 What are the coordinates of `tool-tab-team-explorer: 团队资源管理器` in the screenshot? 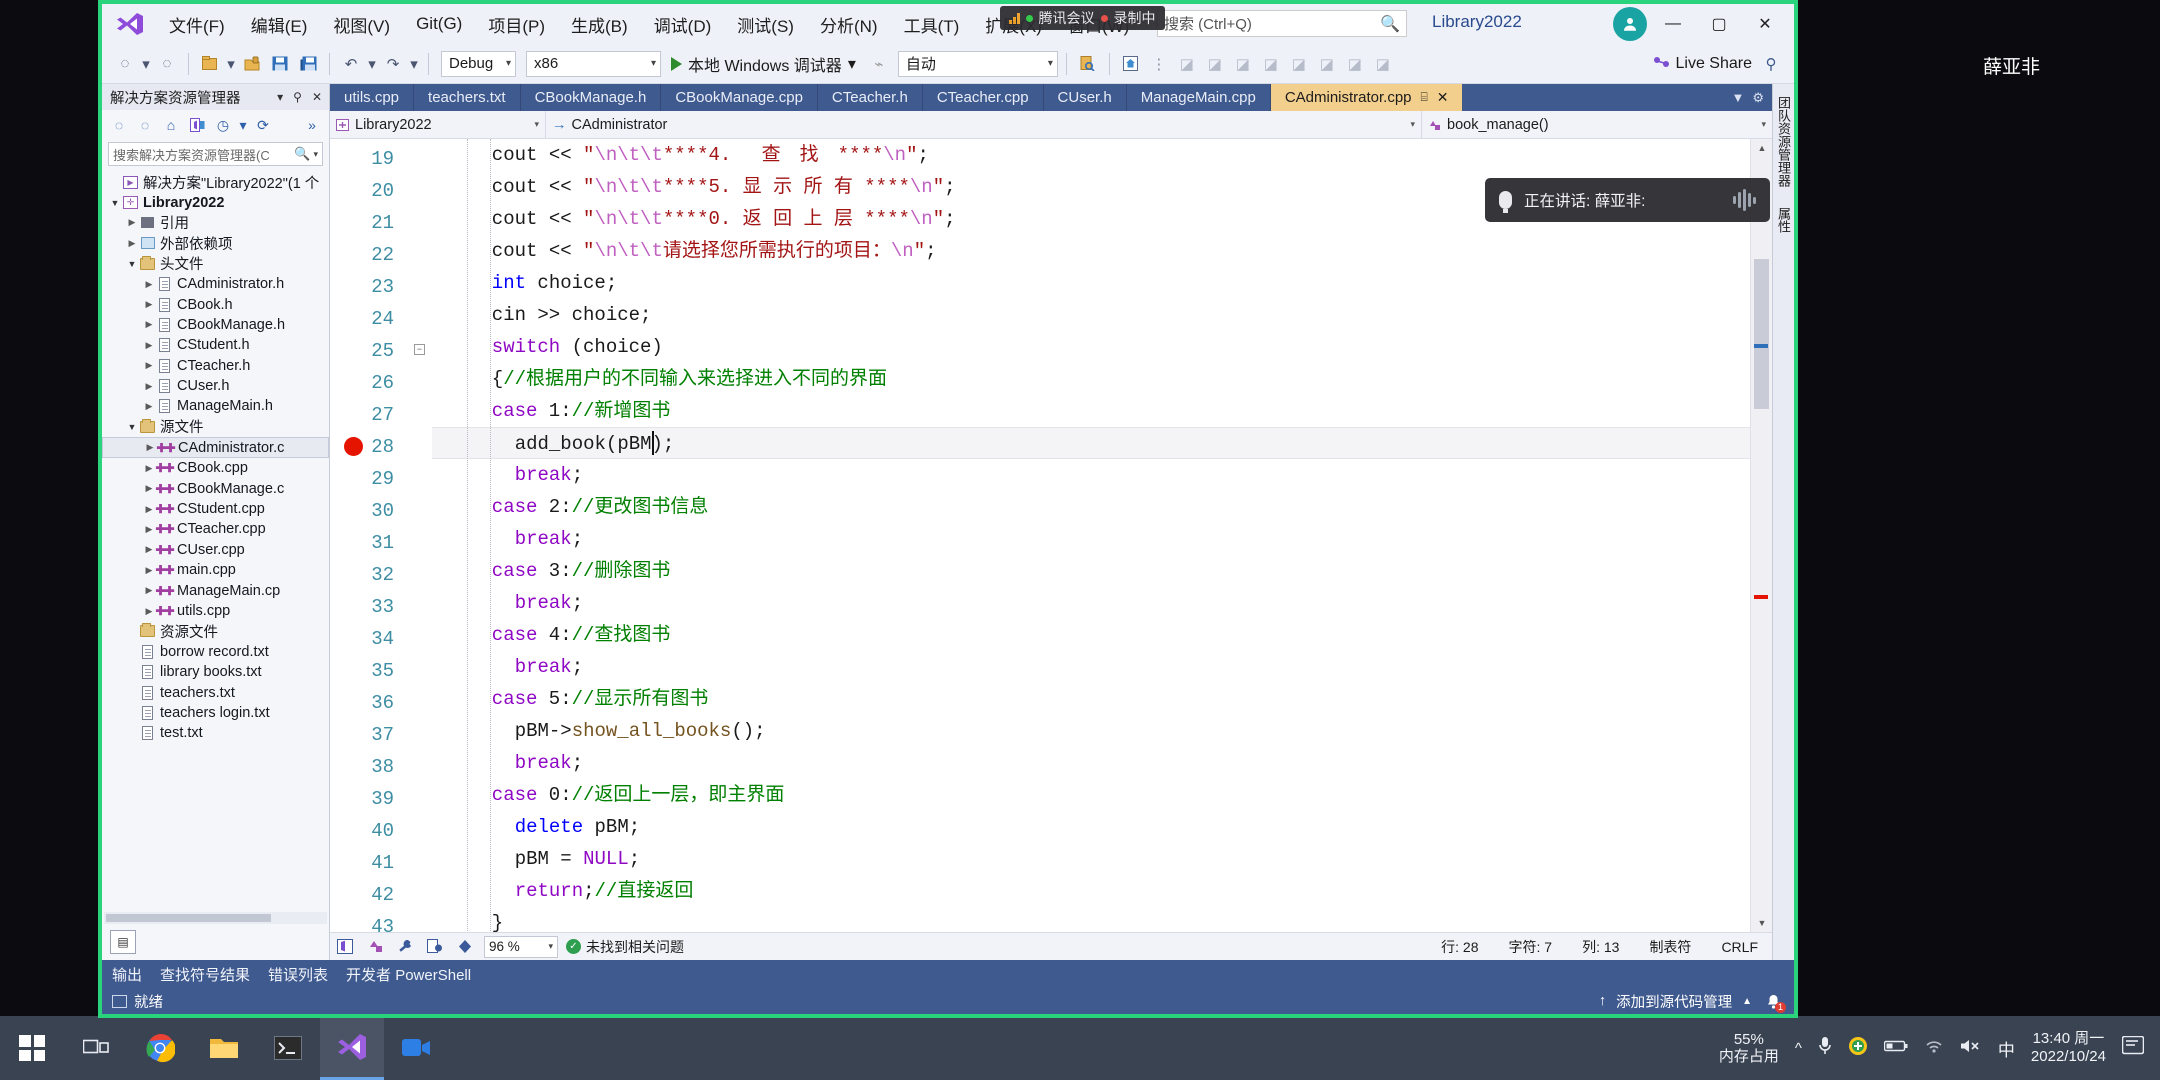 It's located at (1783, 141).